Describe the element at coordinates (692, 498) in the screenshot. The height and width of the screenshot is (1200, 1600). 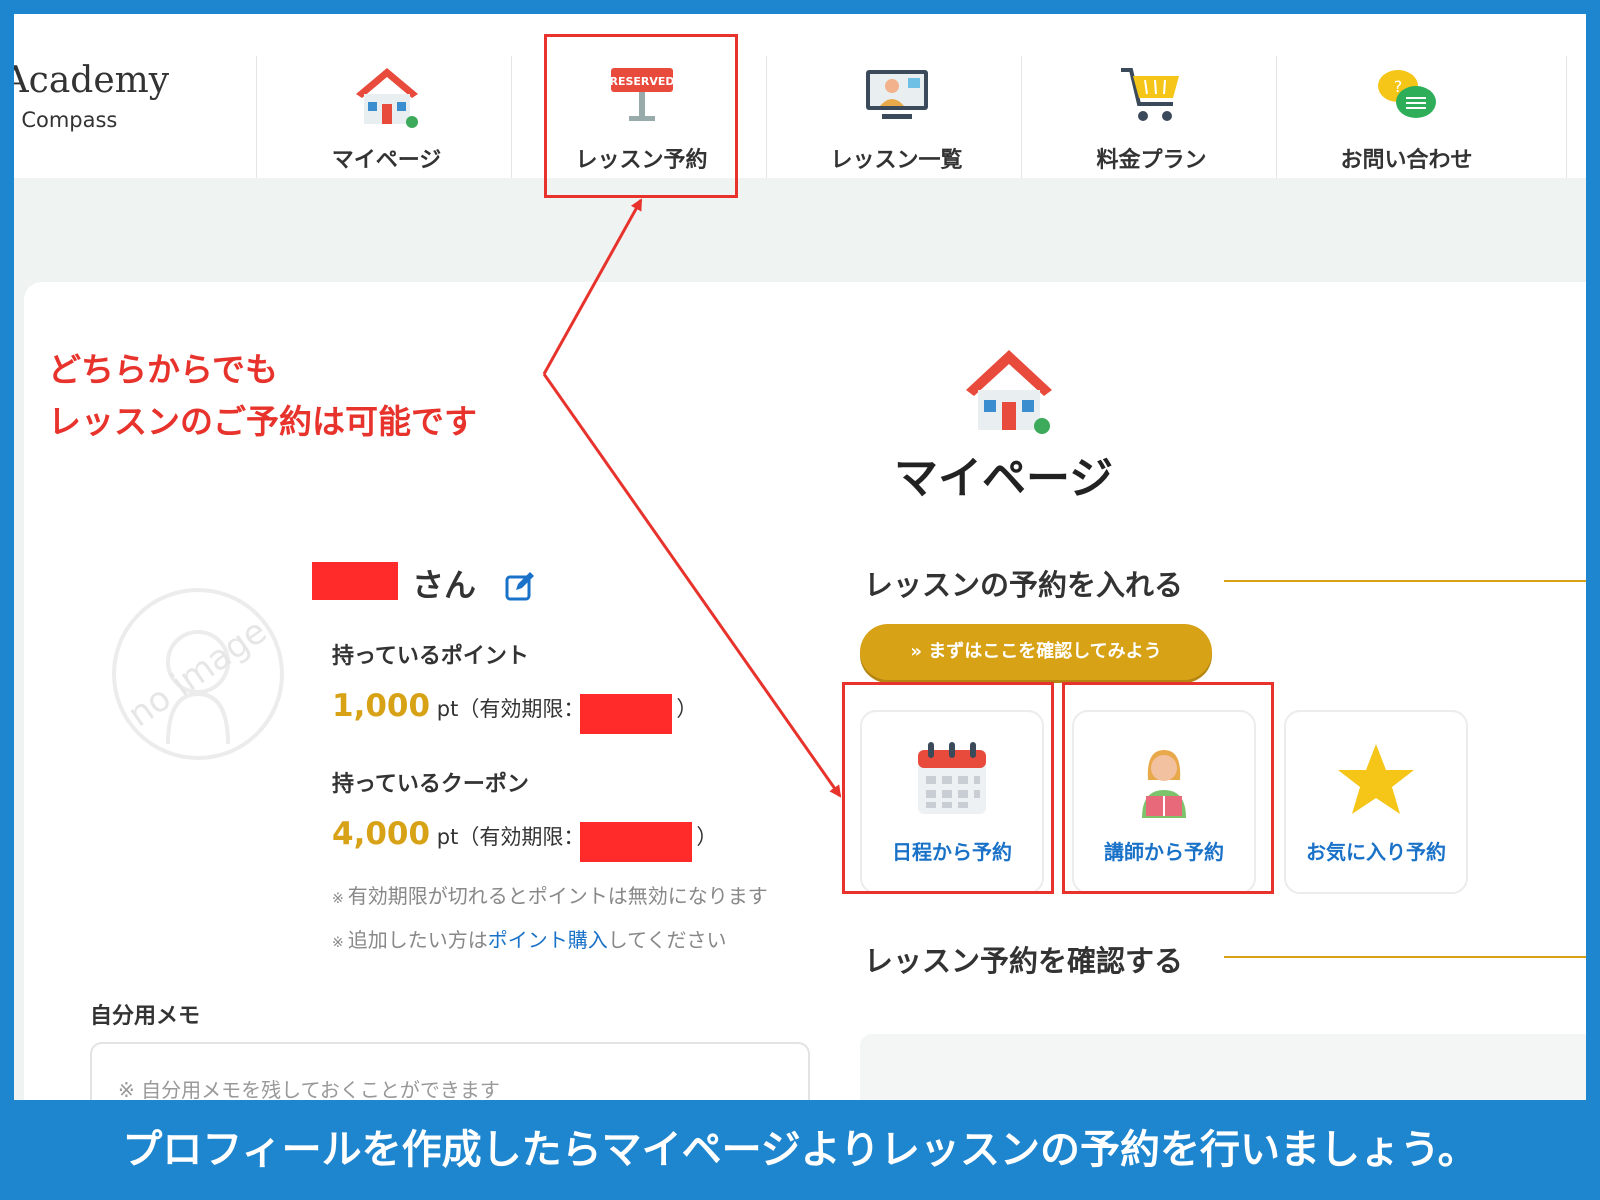
I see `annotation-arrows` at that location.